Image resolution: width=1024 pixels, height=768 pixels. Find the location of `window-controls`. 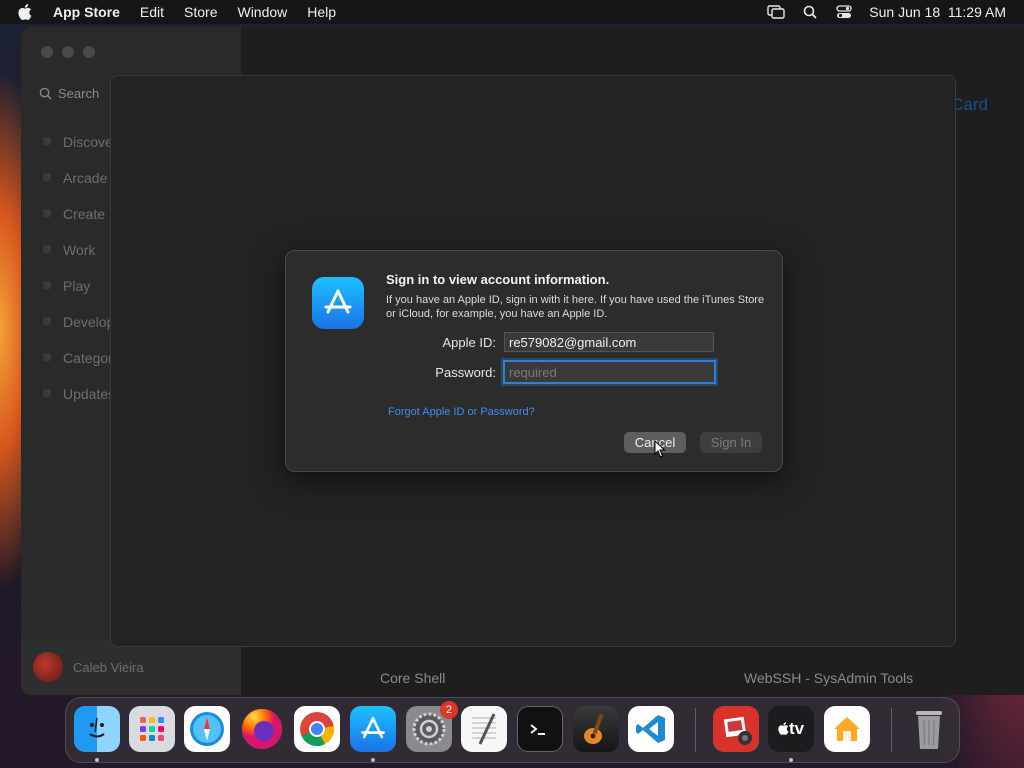

window-controls is located at coordinates (68, 52).